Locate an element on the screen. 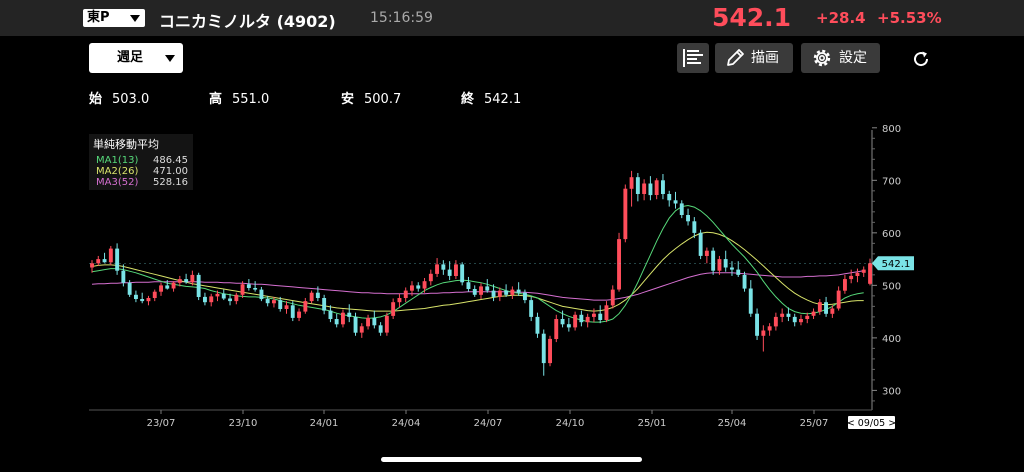  ma3-label: MA3(52) is located at coordinates (117, 182).